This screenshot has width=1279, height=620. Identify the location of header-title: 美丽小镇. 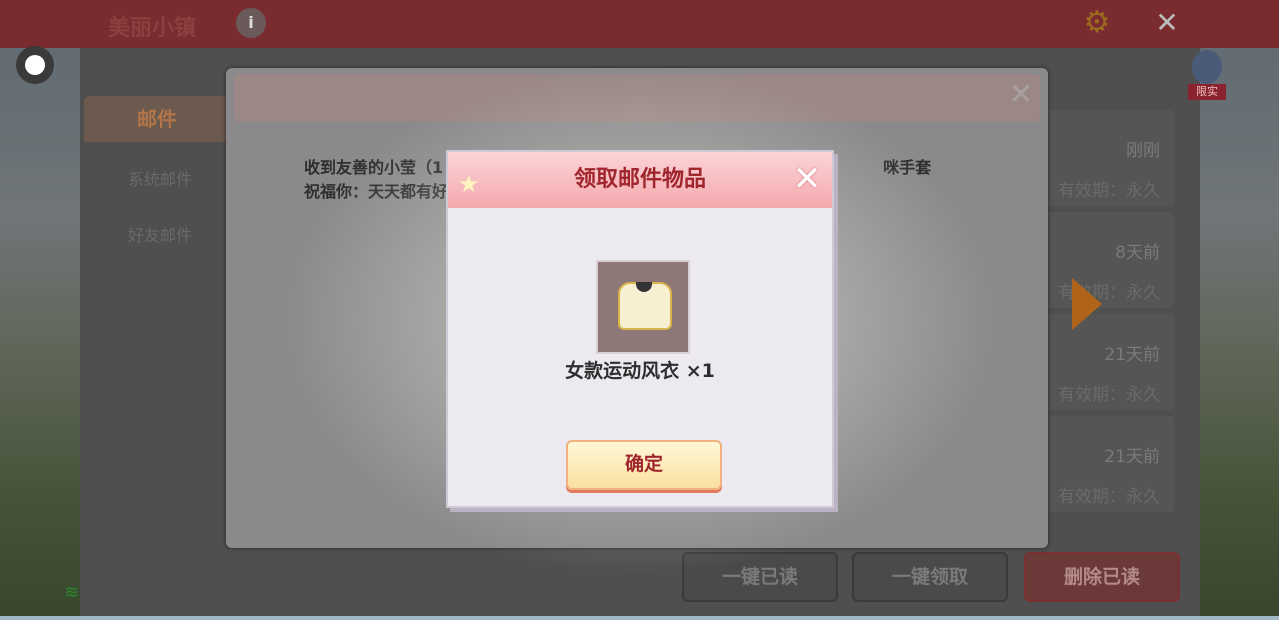
(152, 28).